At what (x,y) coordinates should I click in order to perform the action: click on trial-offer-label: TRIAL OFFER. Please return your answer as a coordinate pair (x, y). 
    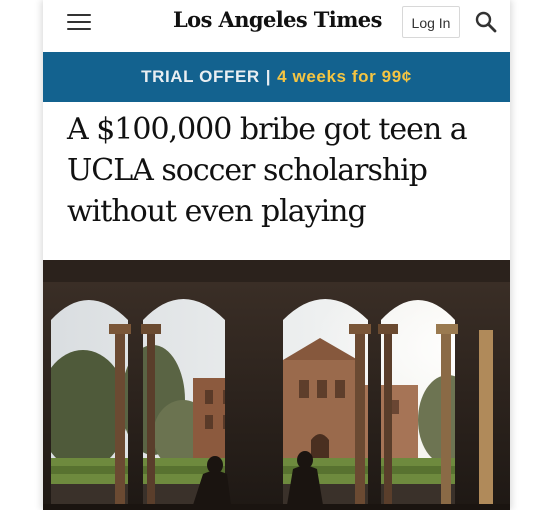
    Looking at the image, I should click on (200, 76).